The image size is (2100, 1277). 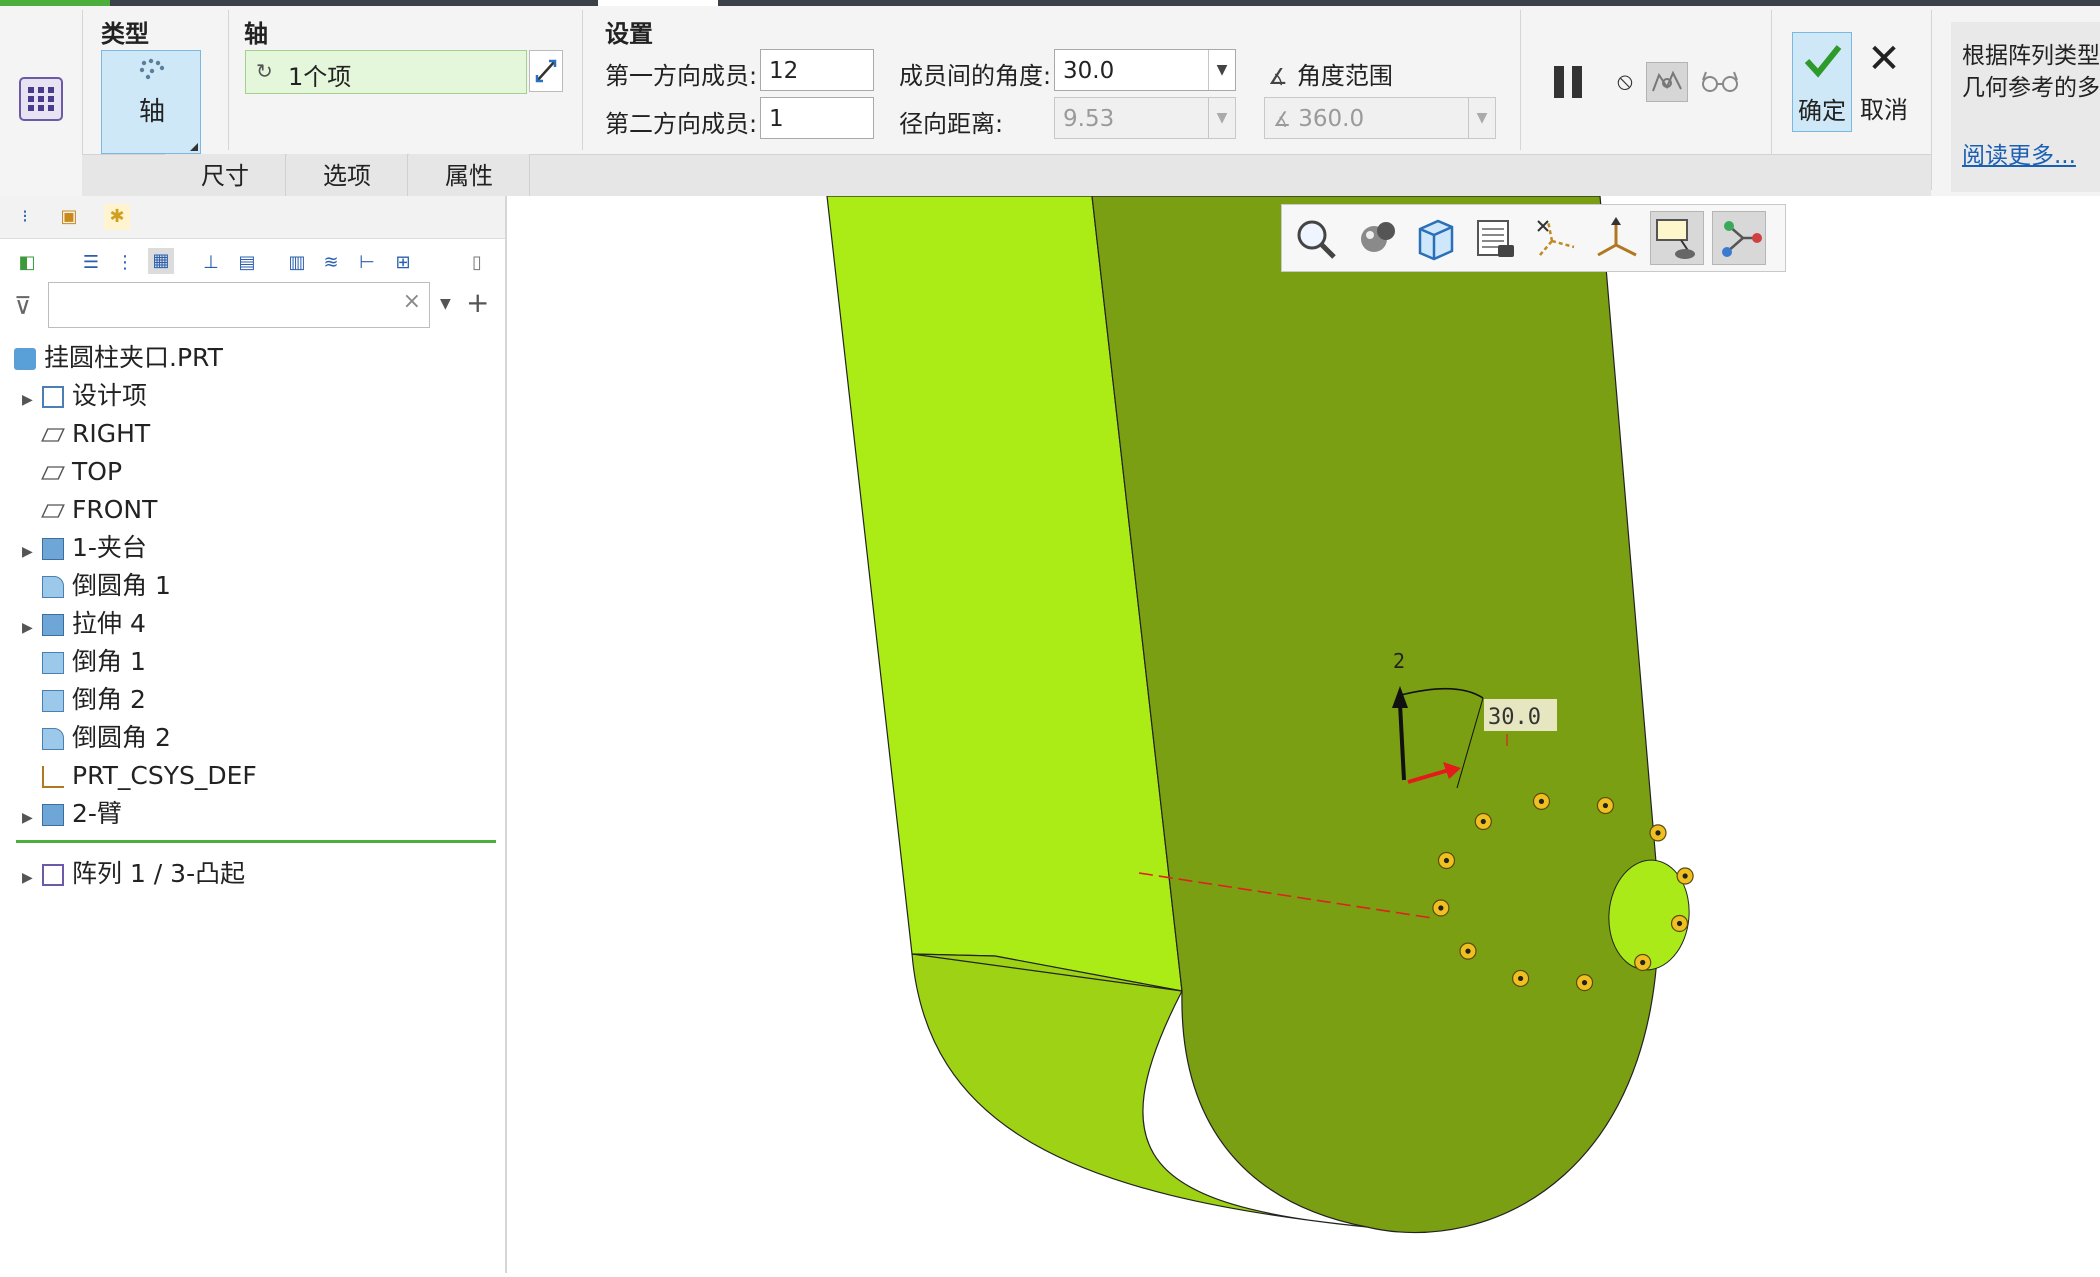 I want to click on tree-settings-icon: ▤, so click(x=247, y=263).